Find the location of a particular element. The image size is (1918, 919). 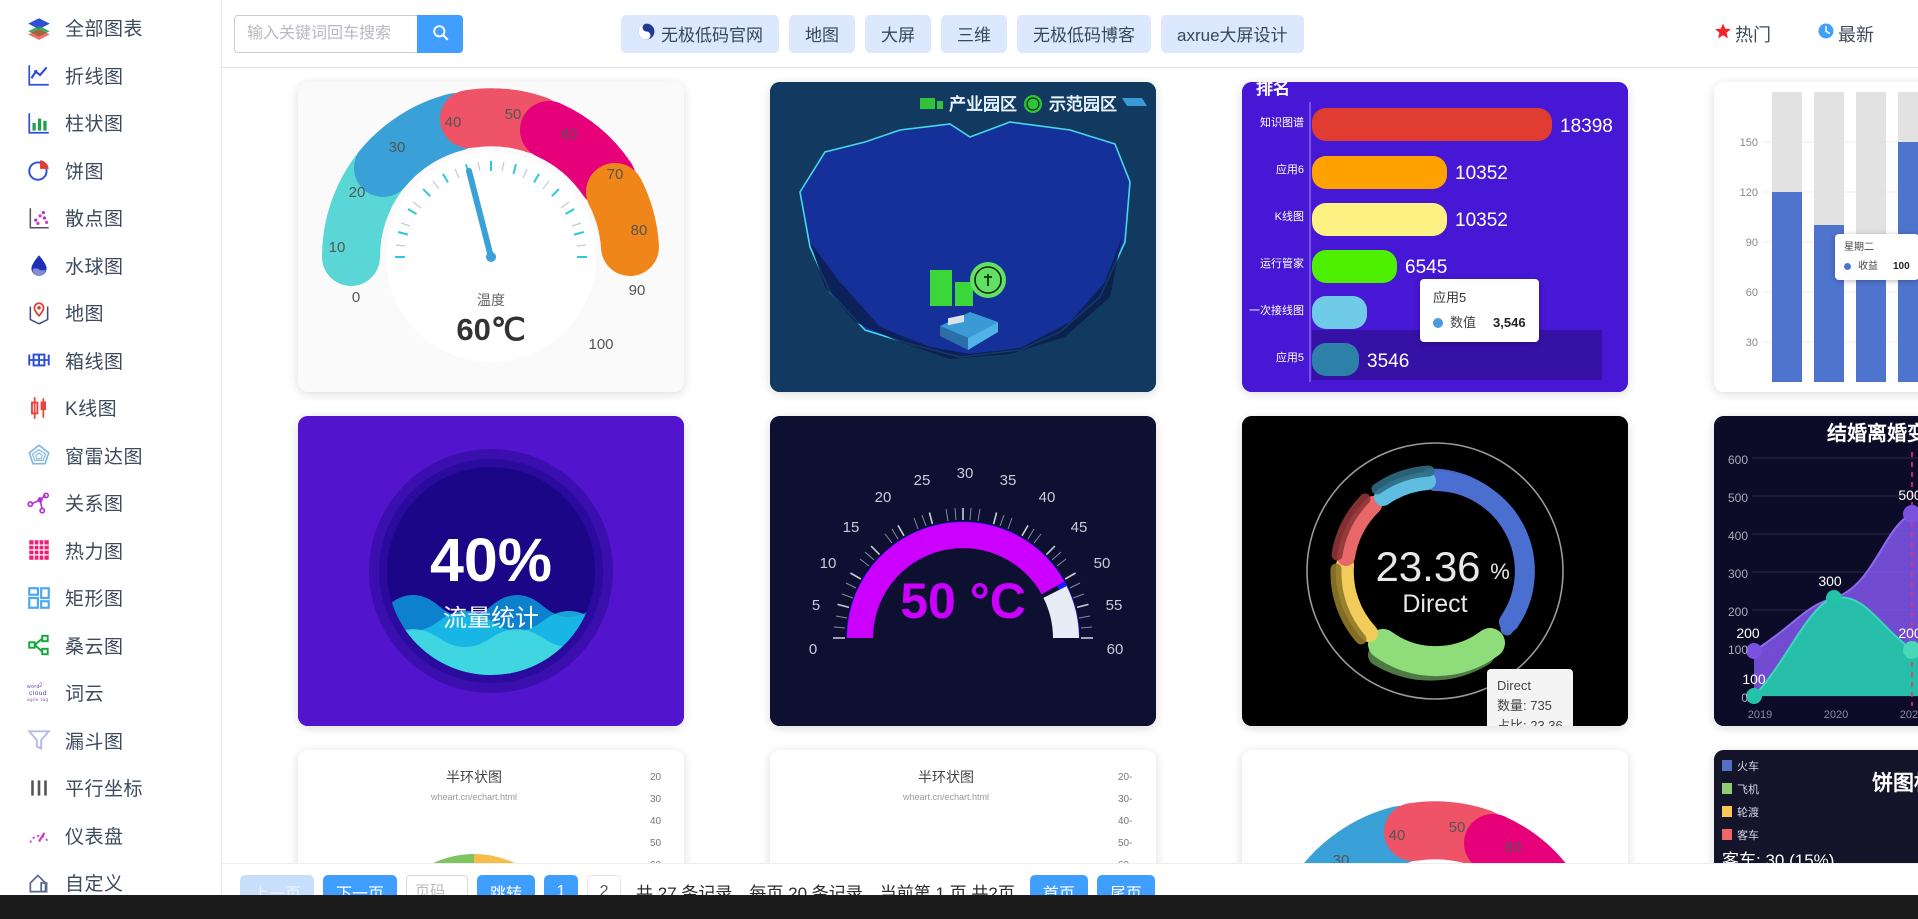

tick-15: 15 is located at coordinates (851, 527).